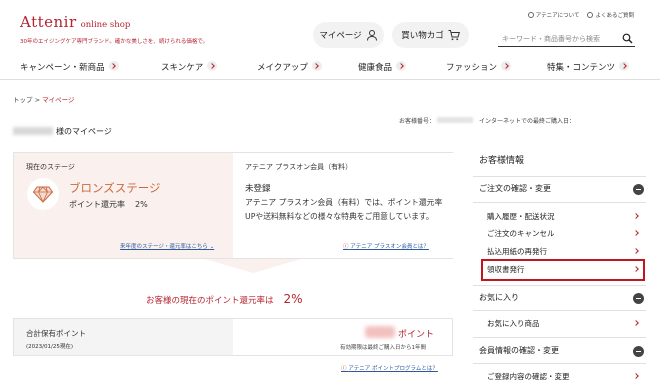 The width and height of the screenshot is (660, 389). I want to click on diamond-icon, so click(43, 194).